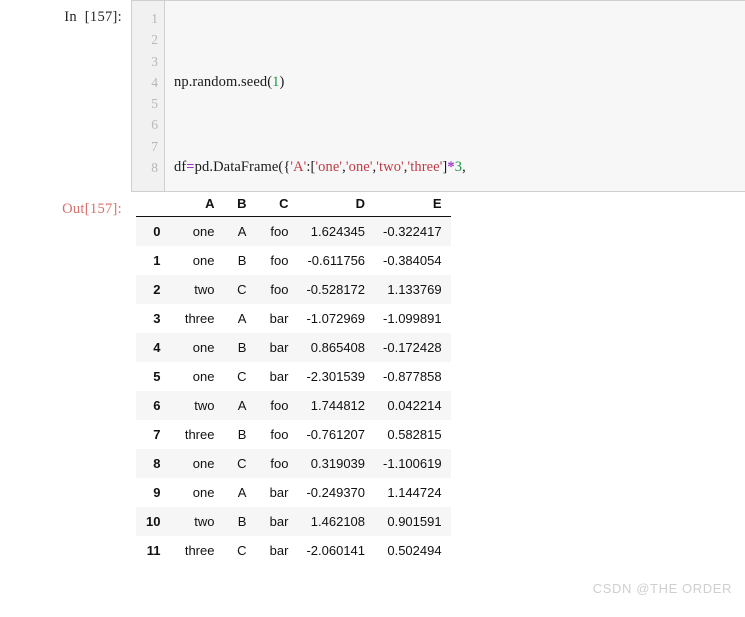 The height and width of the screenshot is (617, 745). What do you see at coordinates (412, 318) in the screenshot?
I see `table-cell-e: -1.099891` at bounding box center [412, 318].